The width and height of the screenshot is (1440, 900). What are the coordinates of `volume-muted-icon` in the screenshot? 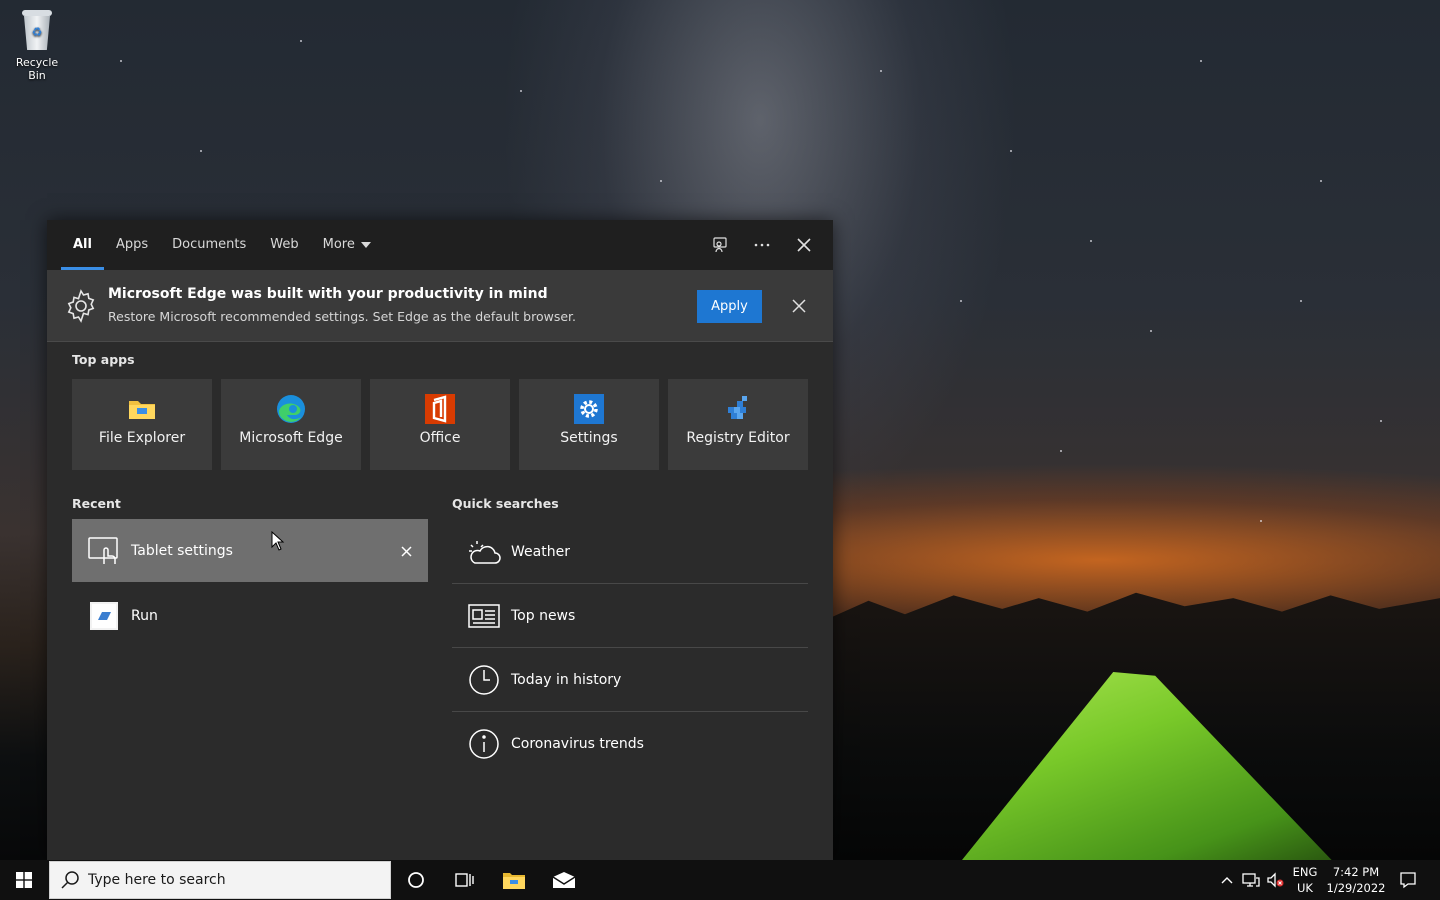 It's located at (1275, 880).